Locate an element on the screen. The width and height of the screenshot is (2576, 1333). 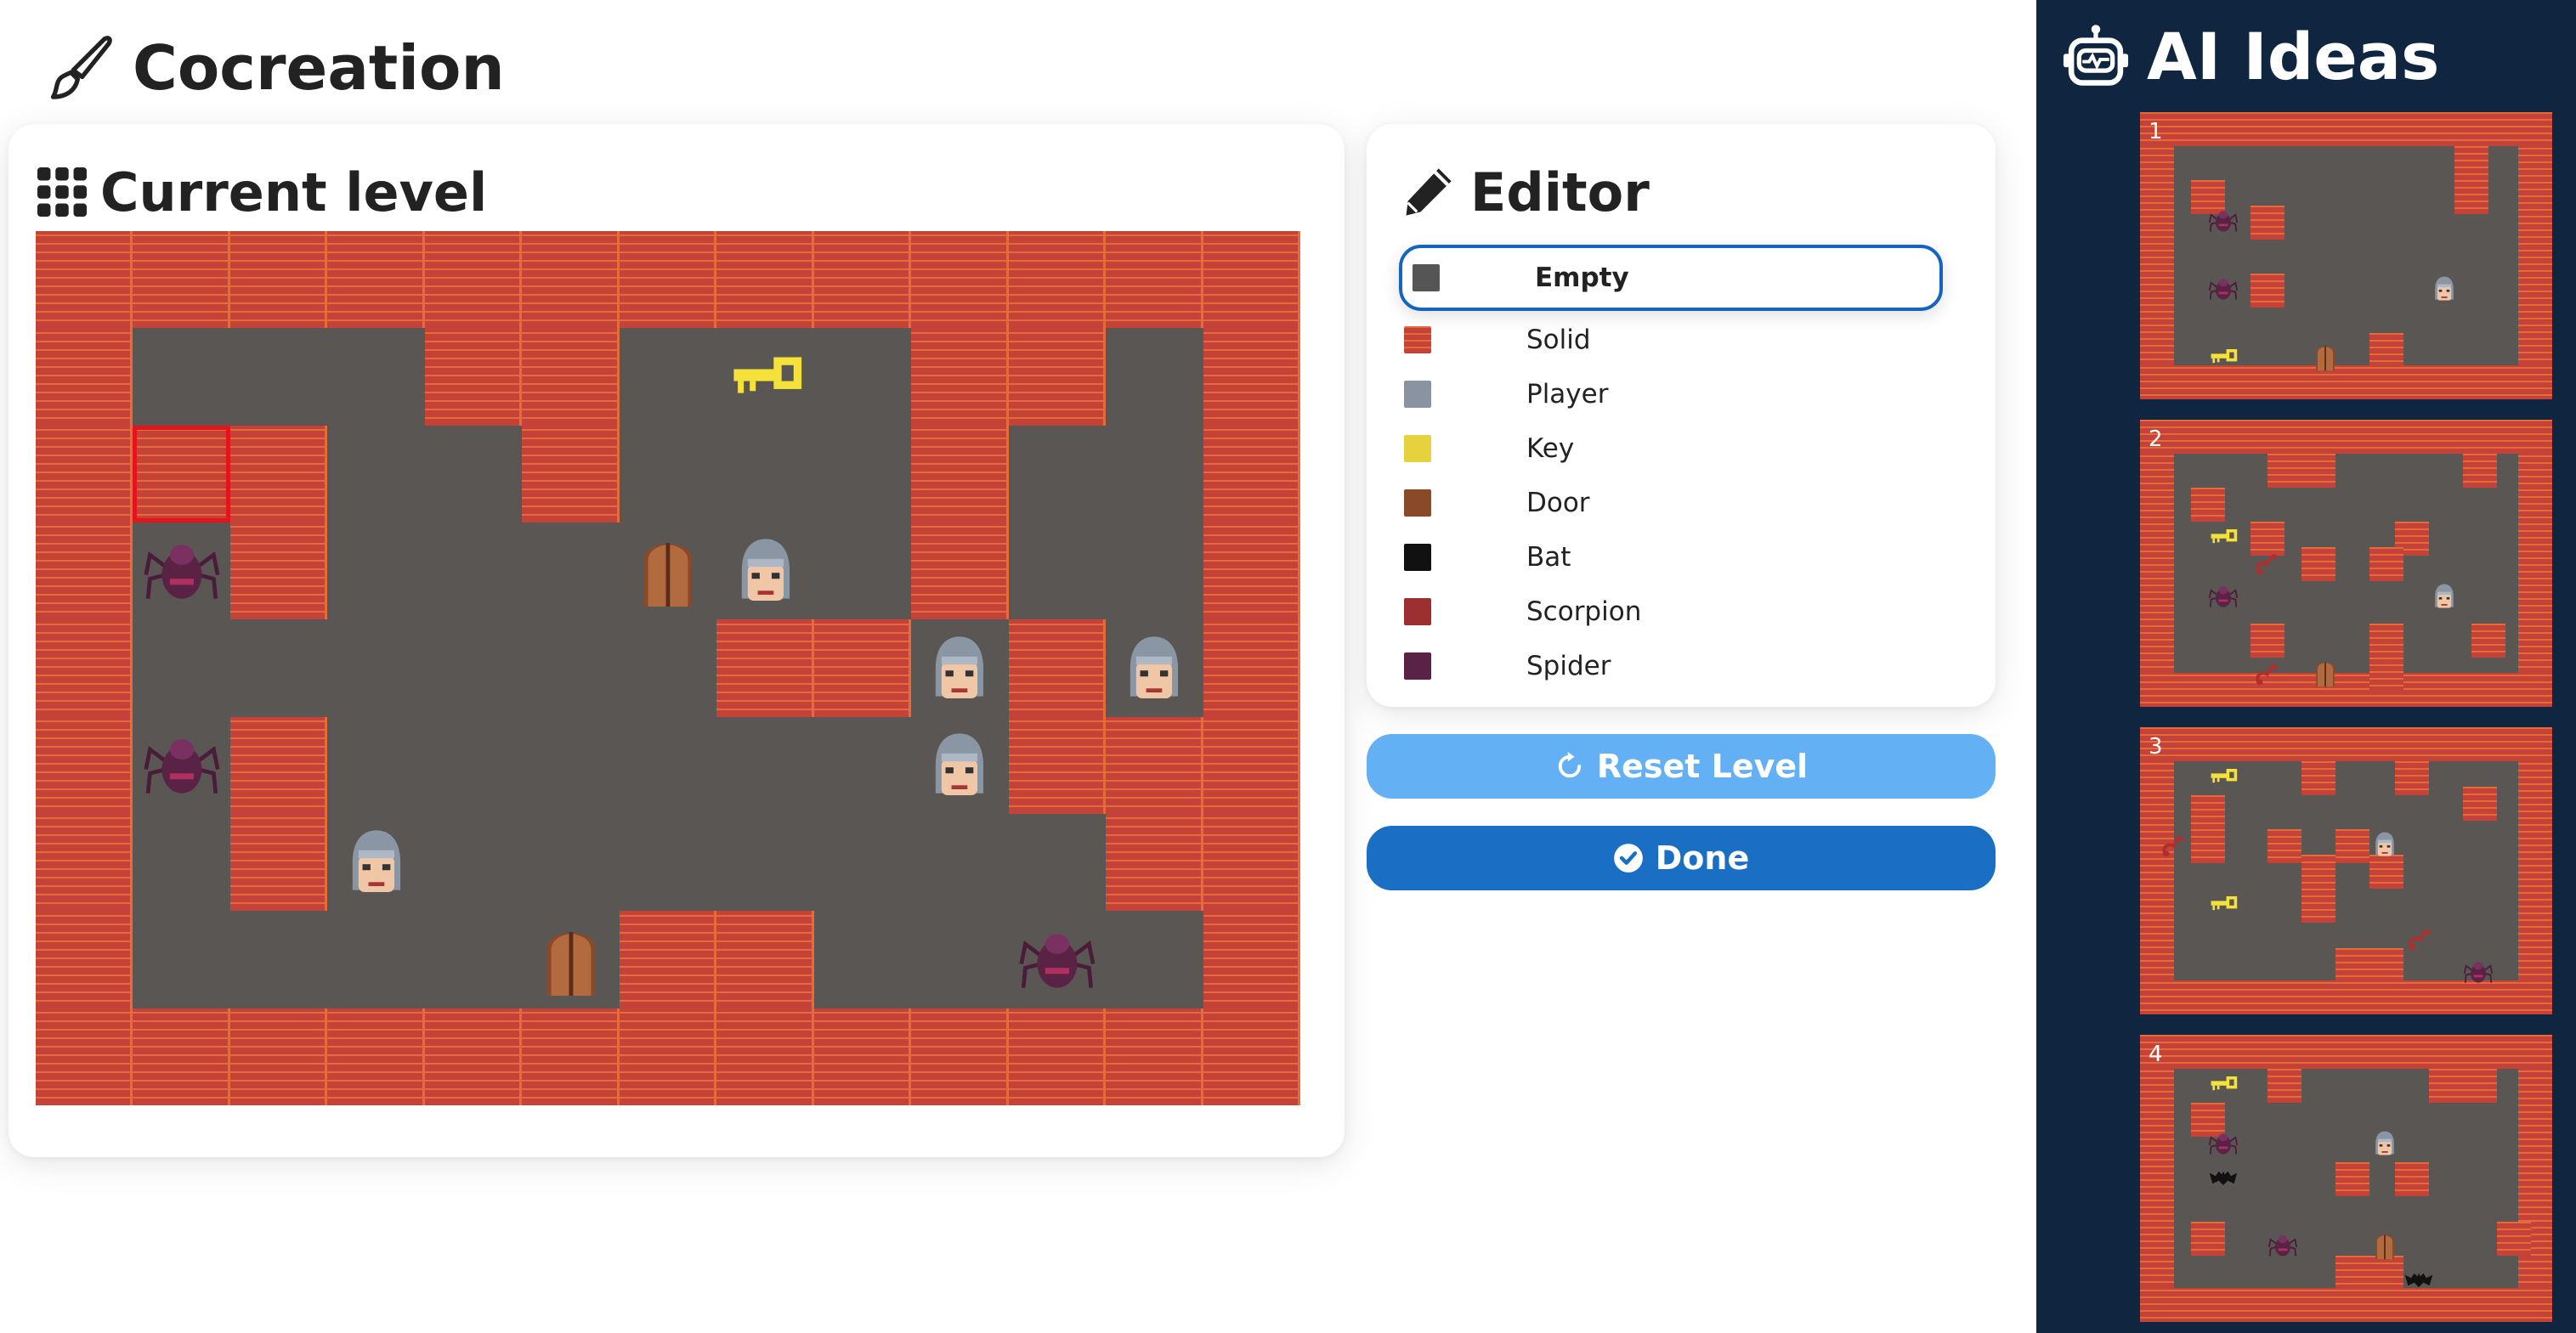
tile-option-scorpion: Scorpion is located at coordinates (1671, 612).